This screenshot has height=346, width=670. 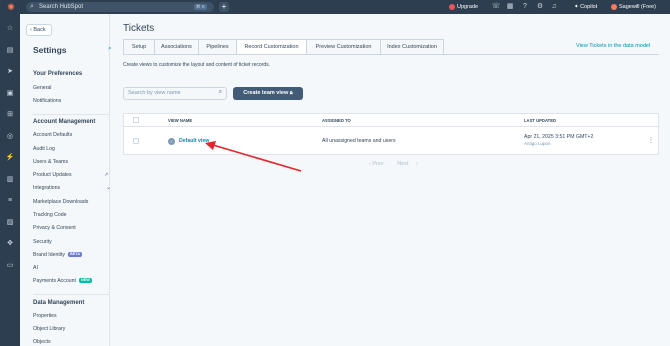 What do you see at coordinates (525, 7) in the screenshot?
I see `help-icon: ?` at bounding box center [525, 7].